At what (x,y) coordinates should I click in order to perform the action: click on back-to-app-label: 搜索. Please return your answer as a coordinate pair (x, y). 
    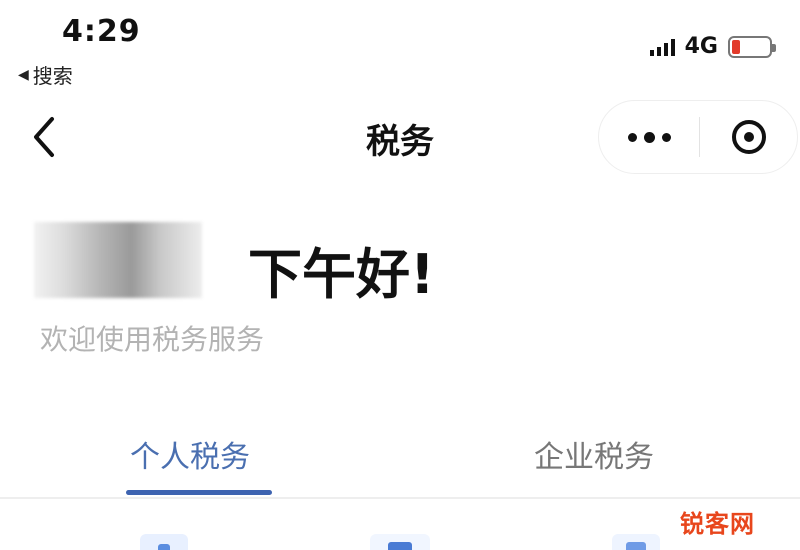
    Looking at the image, I should click on (52, 76).